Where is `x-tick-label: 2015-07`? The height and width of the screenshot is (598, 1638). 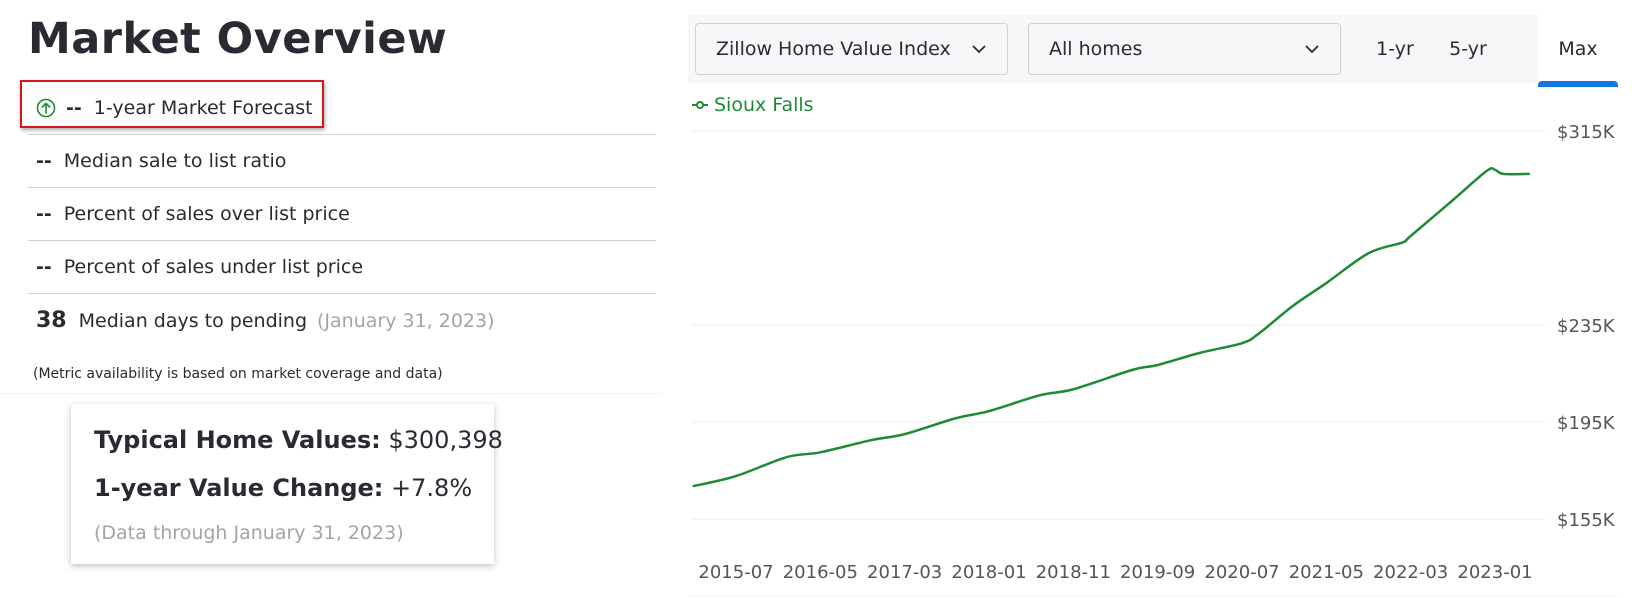 x-tick-label: 2015-07 is located at coordinates (735, 572).